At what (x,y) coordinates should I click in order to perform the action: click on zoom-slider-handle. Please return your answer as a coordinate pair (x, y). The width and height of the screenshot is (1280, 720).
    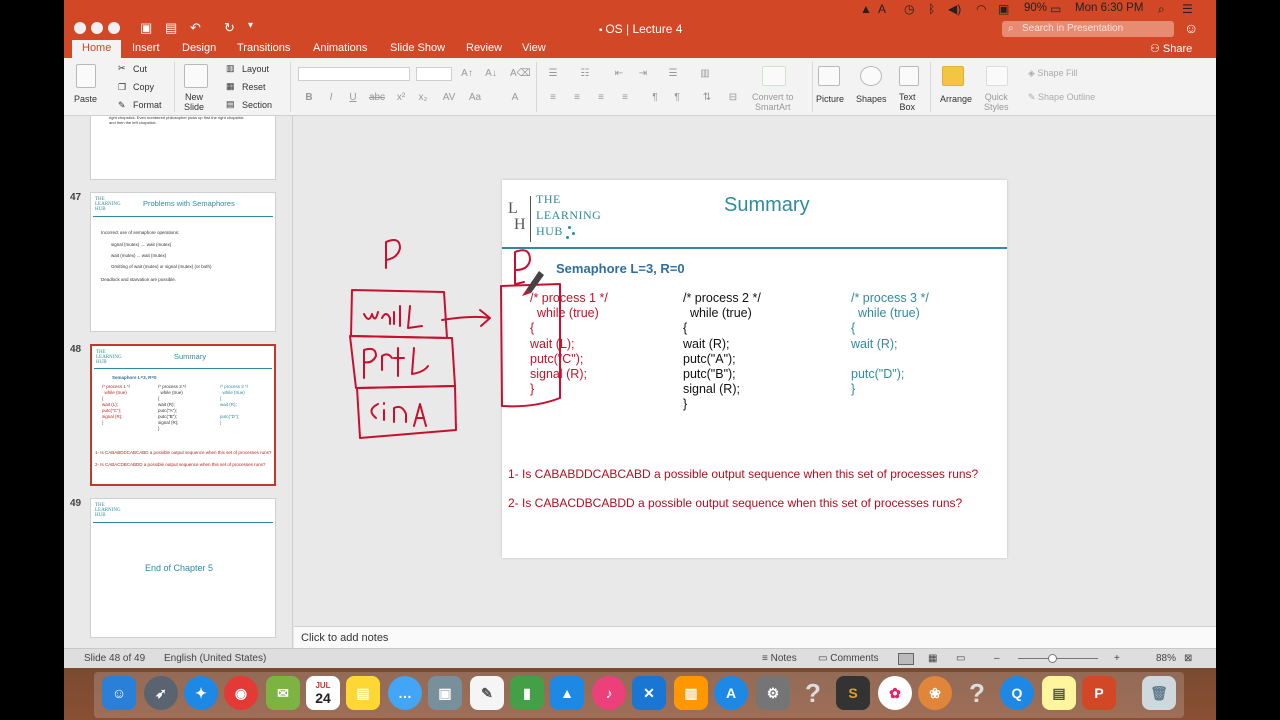
    Looking at the image, I should click on (1052, 658).